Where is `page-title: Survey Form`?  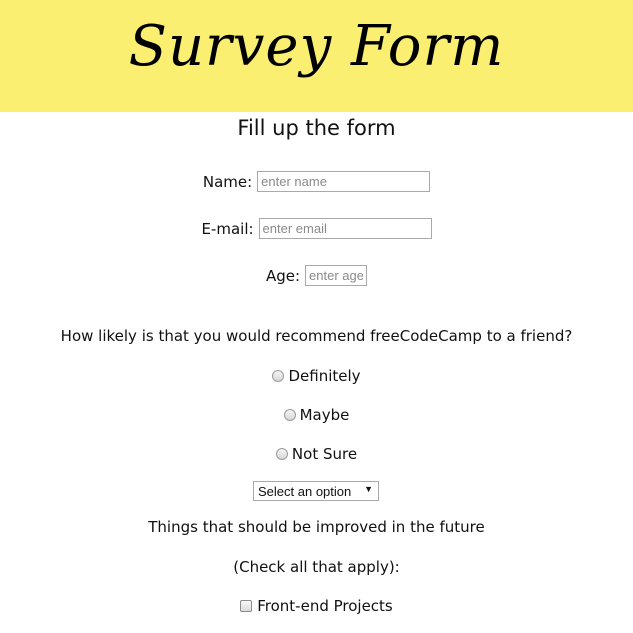 page-title: Survey Form is located at coordinates (316, 46).